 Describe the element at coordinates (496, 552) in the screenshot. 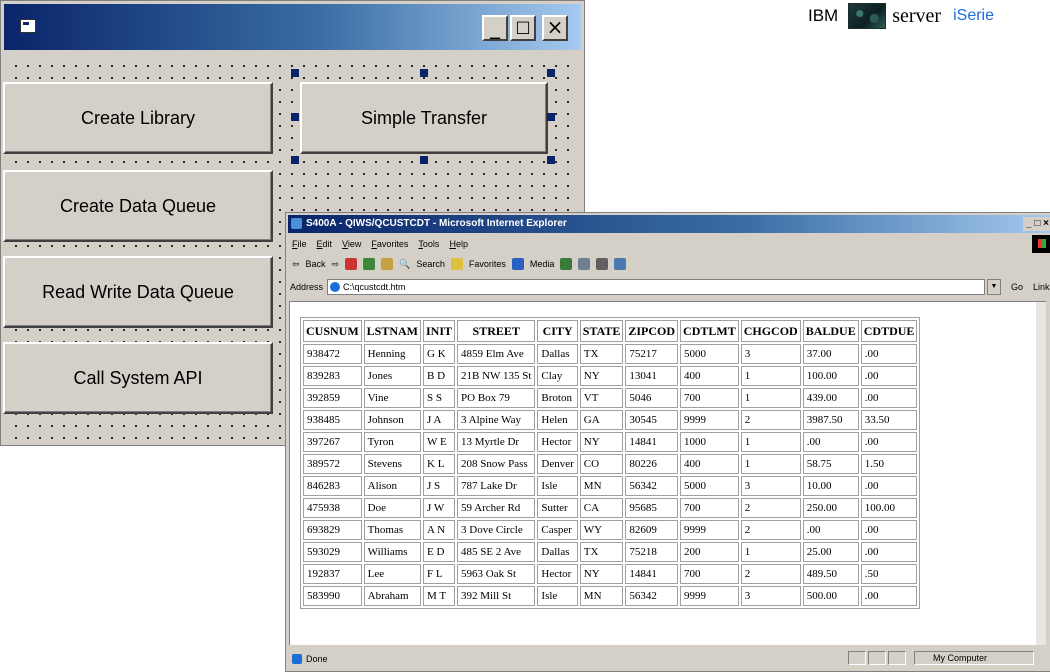

I see `table-cell: 485 SE 2 Ave` at that location.